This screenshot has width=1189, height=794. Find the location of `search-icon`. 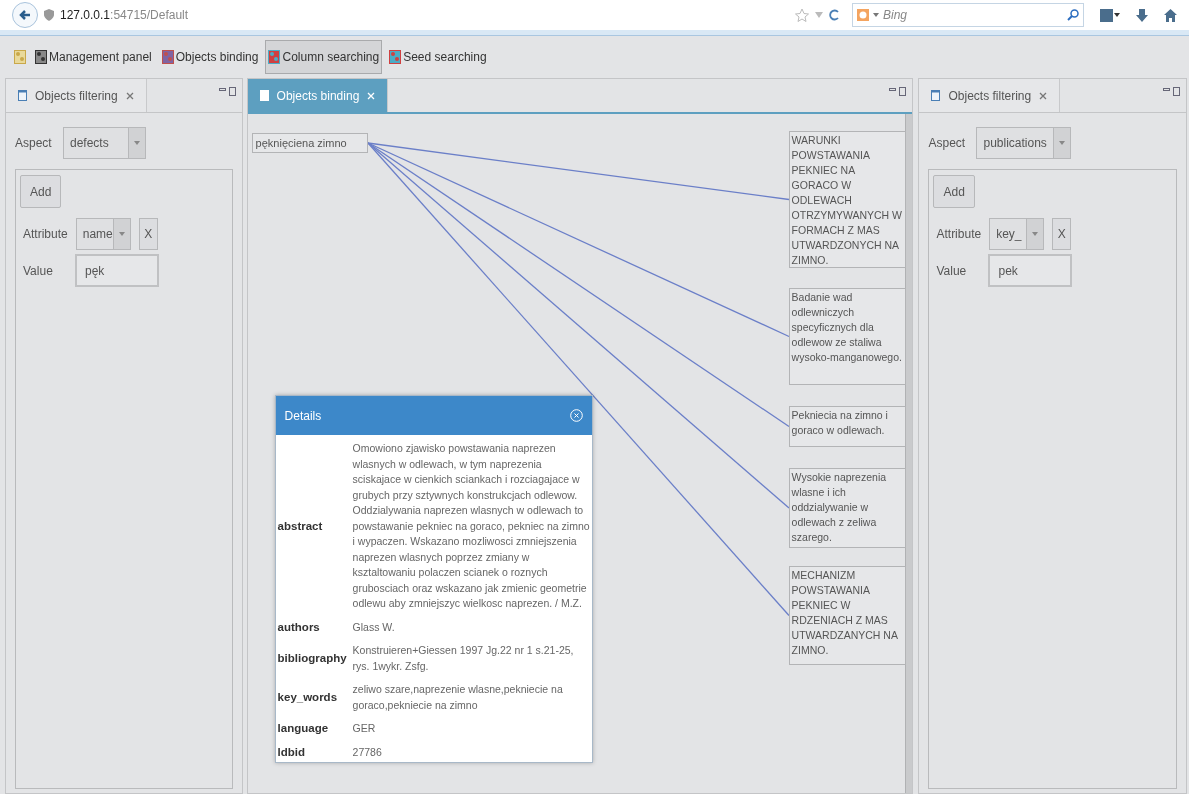

search-icon is located at coordinates (1073, 15).